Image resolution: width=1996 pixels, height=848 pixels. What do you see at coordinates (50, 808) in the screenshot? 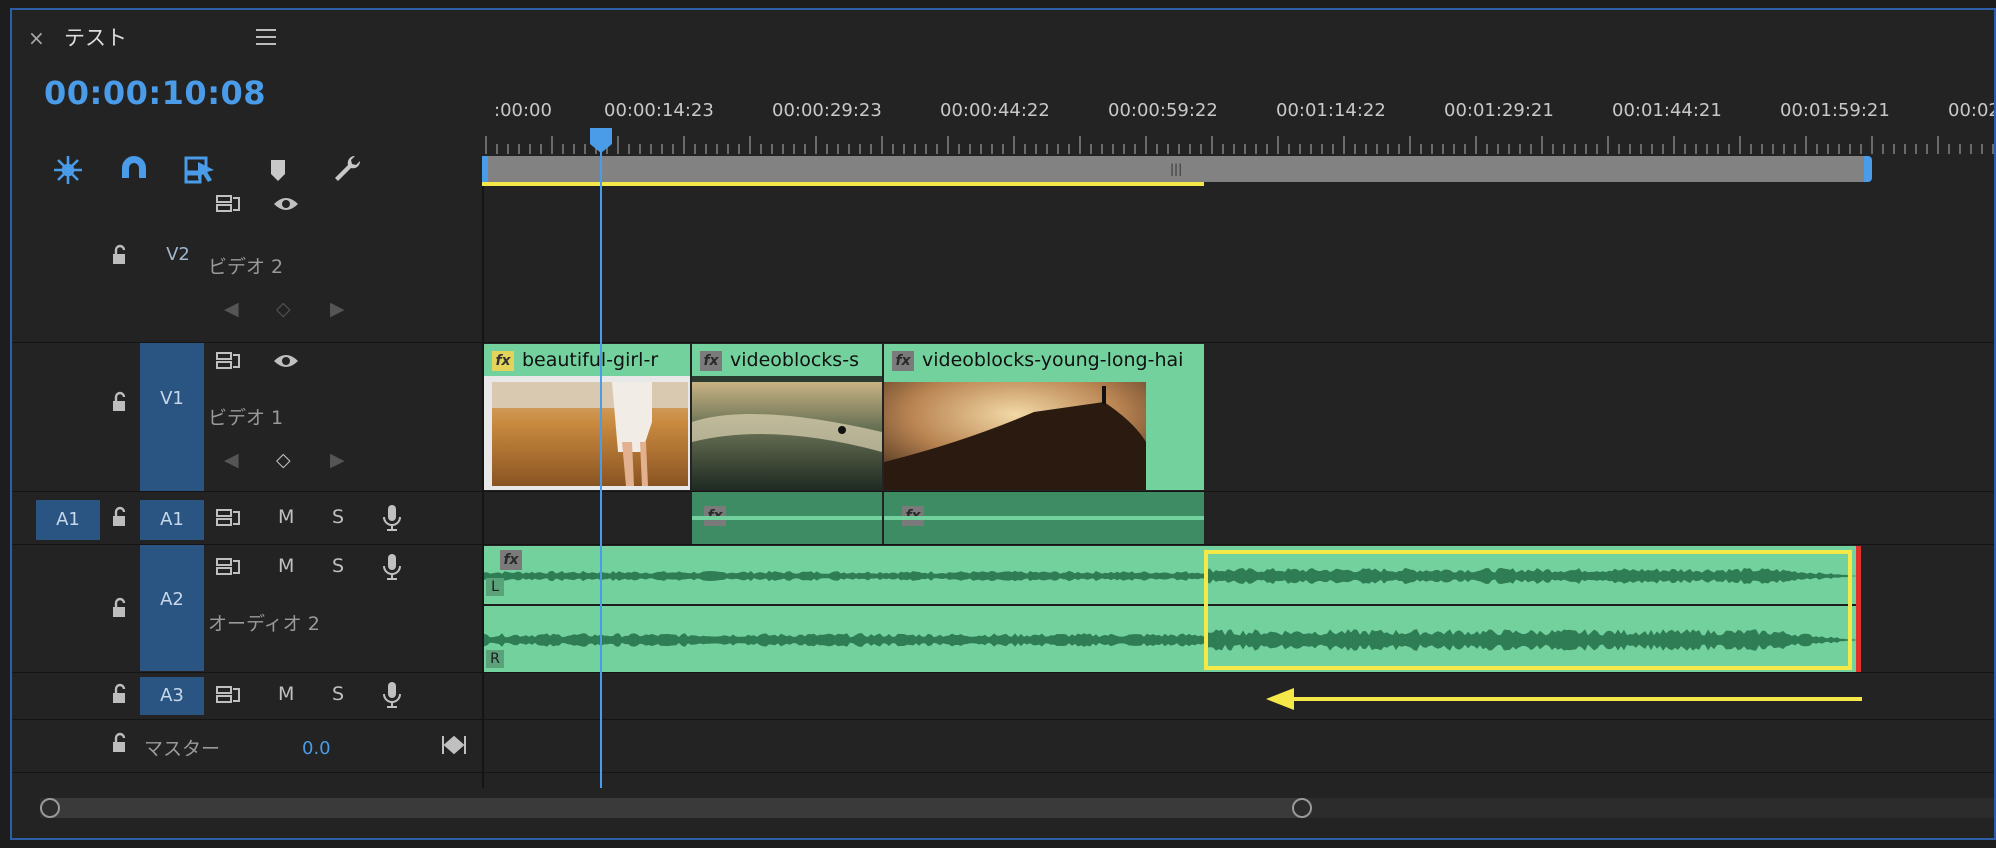
I see `zoom-handle-left` at bounding box center [50, 808].